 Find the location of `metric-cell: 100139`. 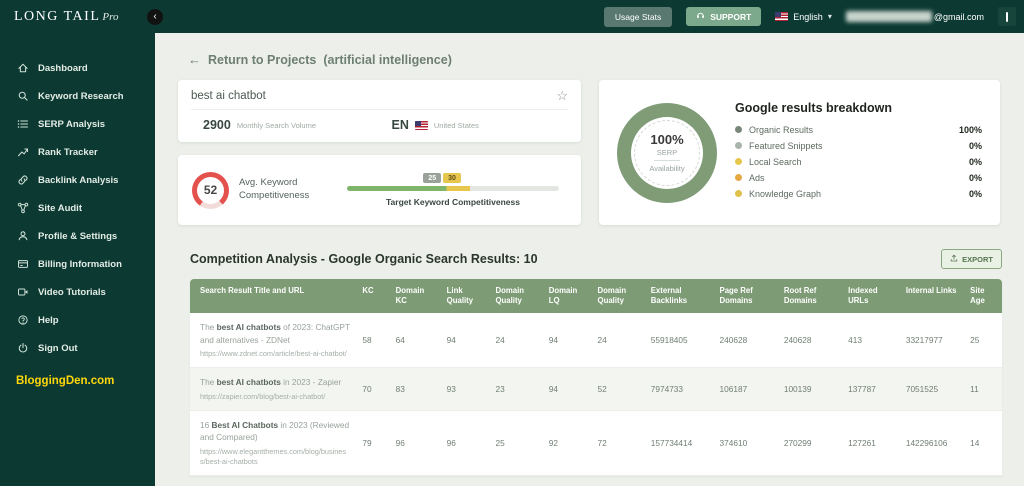

metric-cell: 100139 is located at coordinates (810, 389).